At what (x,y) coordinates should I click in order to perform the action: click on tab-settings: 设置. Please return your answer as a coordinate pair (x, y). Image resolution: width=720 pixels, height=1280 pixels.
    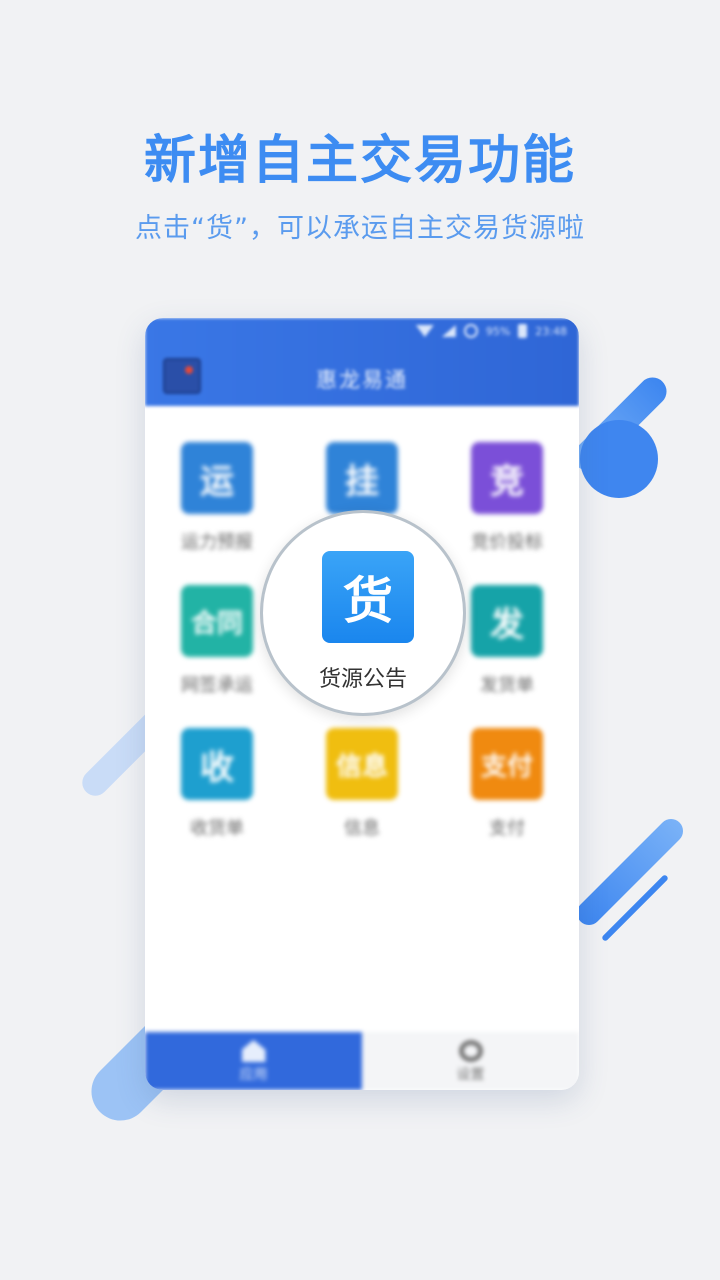
    Looking at the image, I should click on (470, 1061).